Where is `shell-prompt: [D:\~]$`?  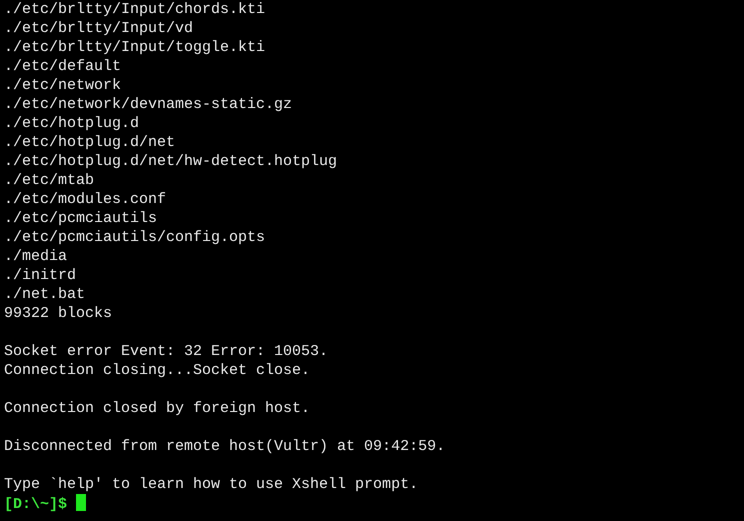 shell-prompt: [D:\~]$ is located at coordinates (36, 504).